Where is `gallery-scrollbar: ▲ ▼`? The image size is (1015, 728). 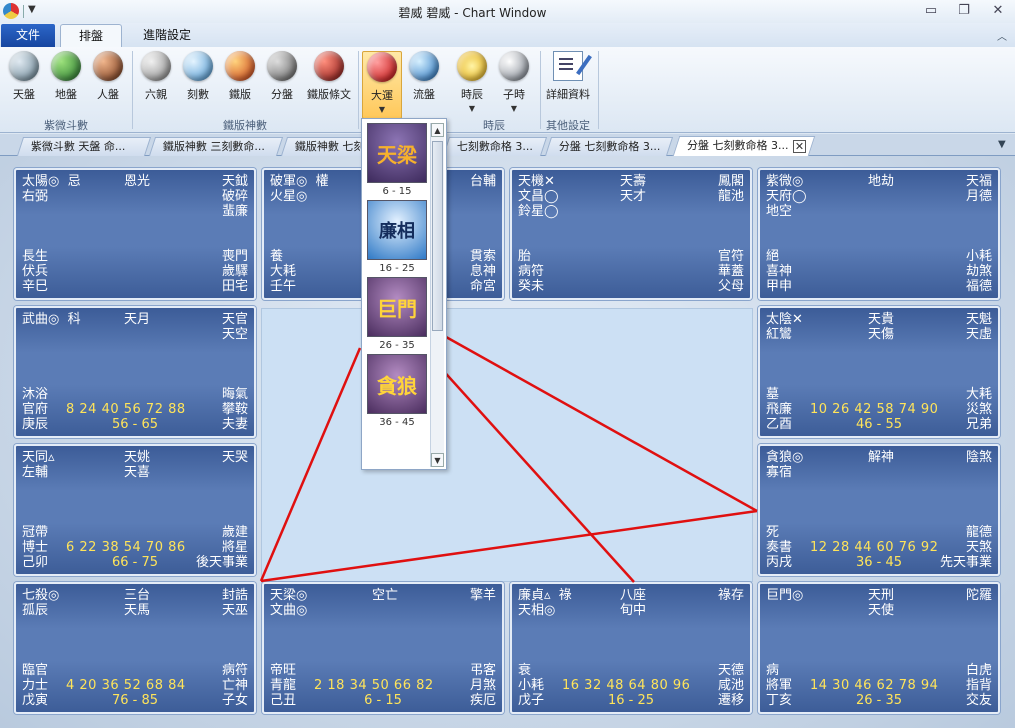 gallery-scrollbar: ▲ ▼ is located at coordinates (437, 295).